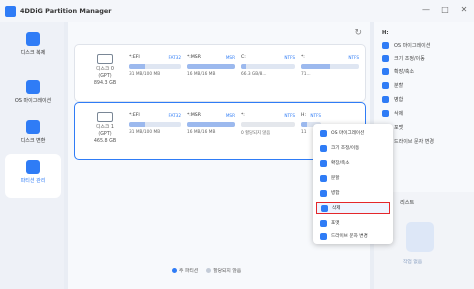  I want to click on action-split: 분할, so click(392, 85).